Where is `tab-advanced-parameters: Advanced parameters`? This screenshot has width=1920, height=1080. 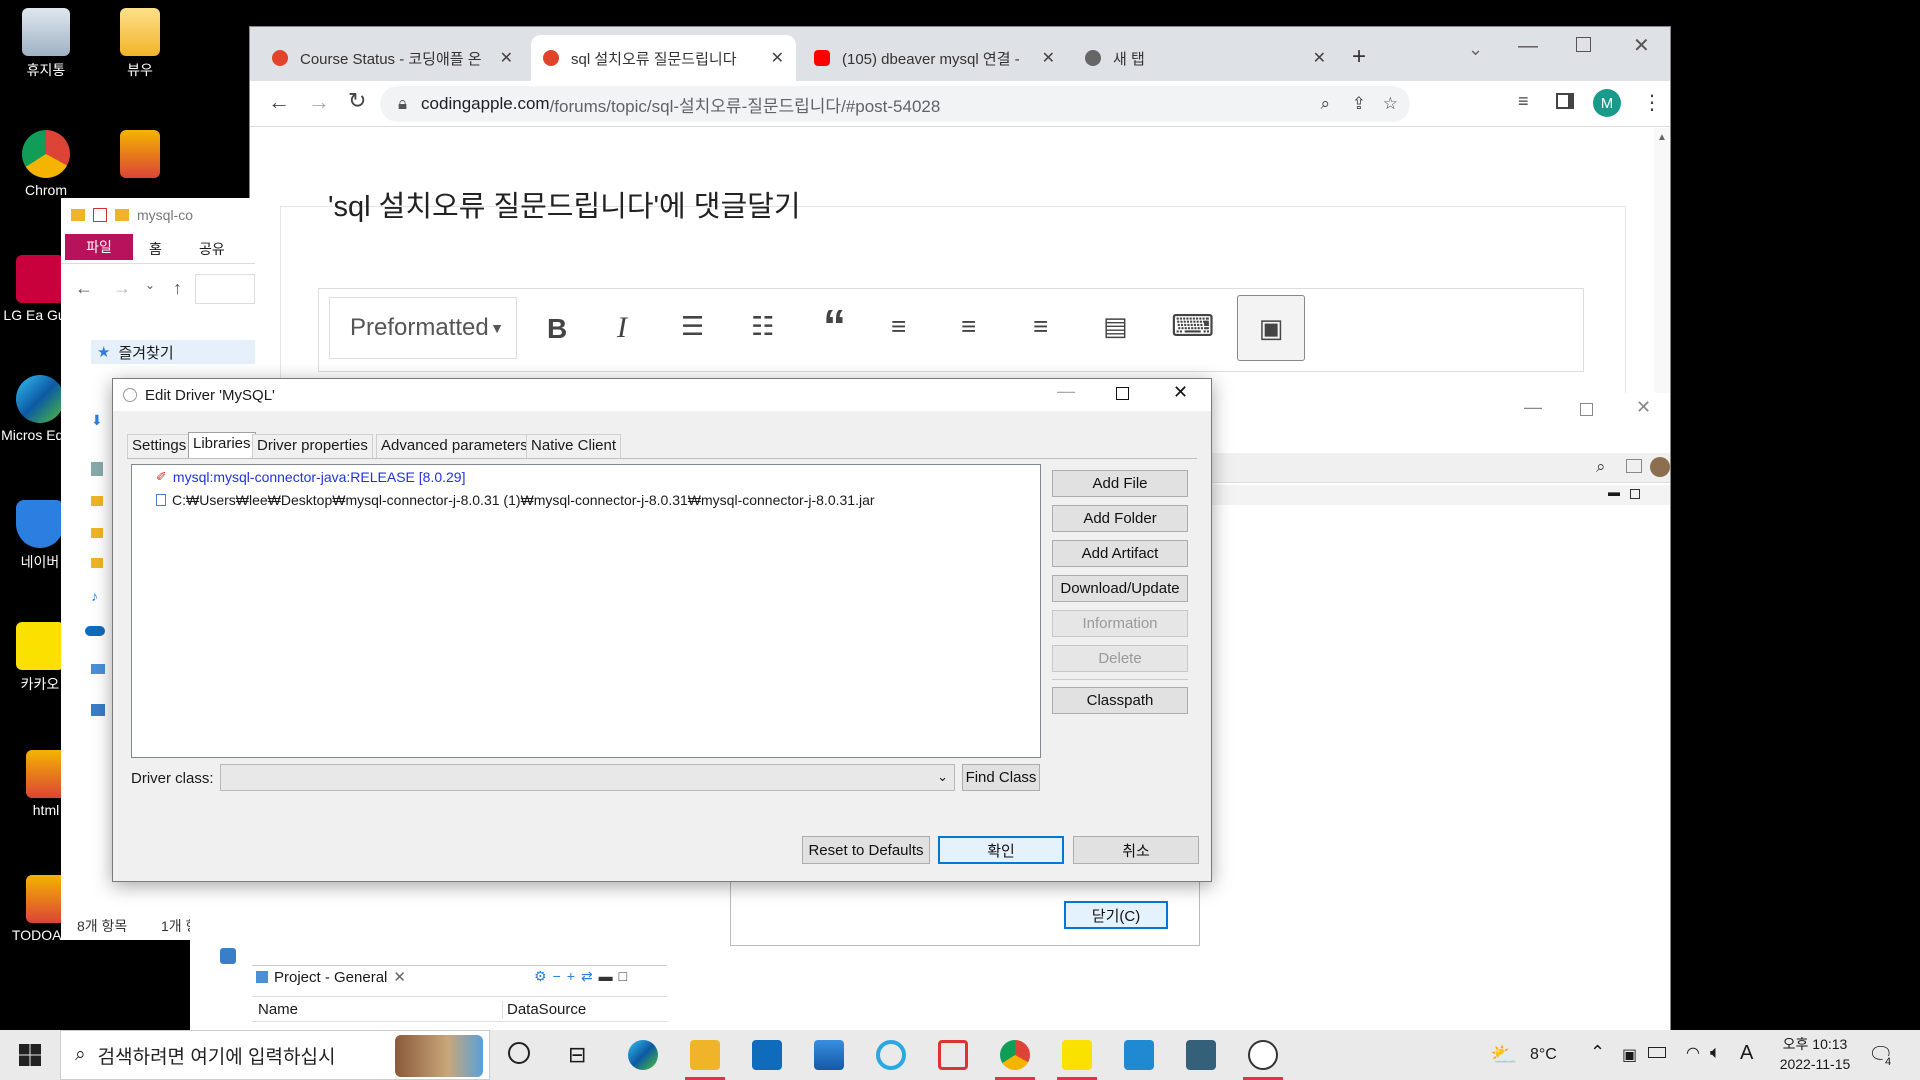
tab-advanced-parameters: Advanced parameters is located at coordinates (454, 446).